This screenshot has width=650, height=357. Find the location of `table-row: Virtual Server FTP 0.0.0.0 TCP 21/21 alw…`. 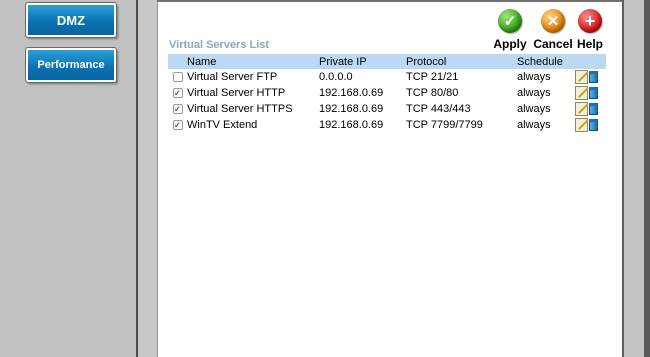

table-row: Virtual Server FTP 0.0.0.0 TCP 21/21 alw… is located at coordinates (387, 77).